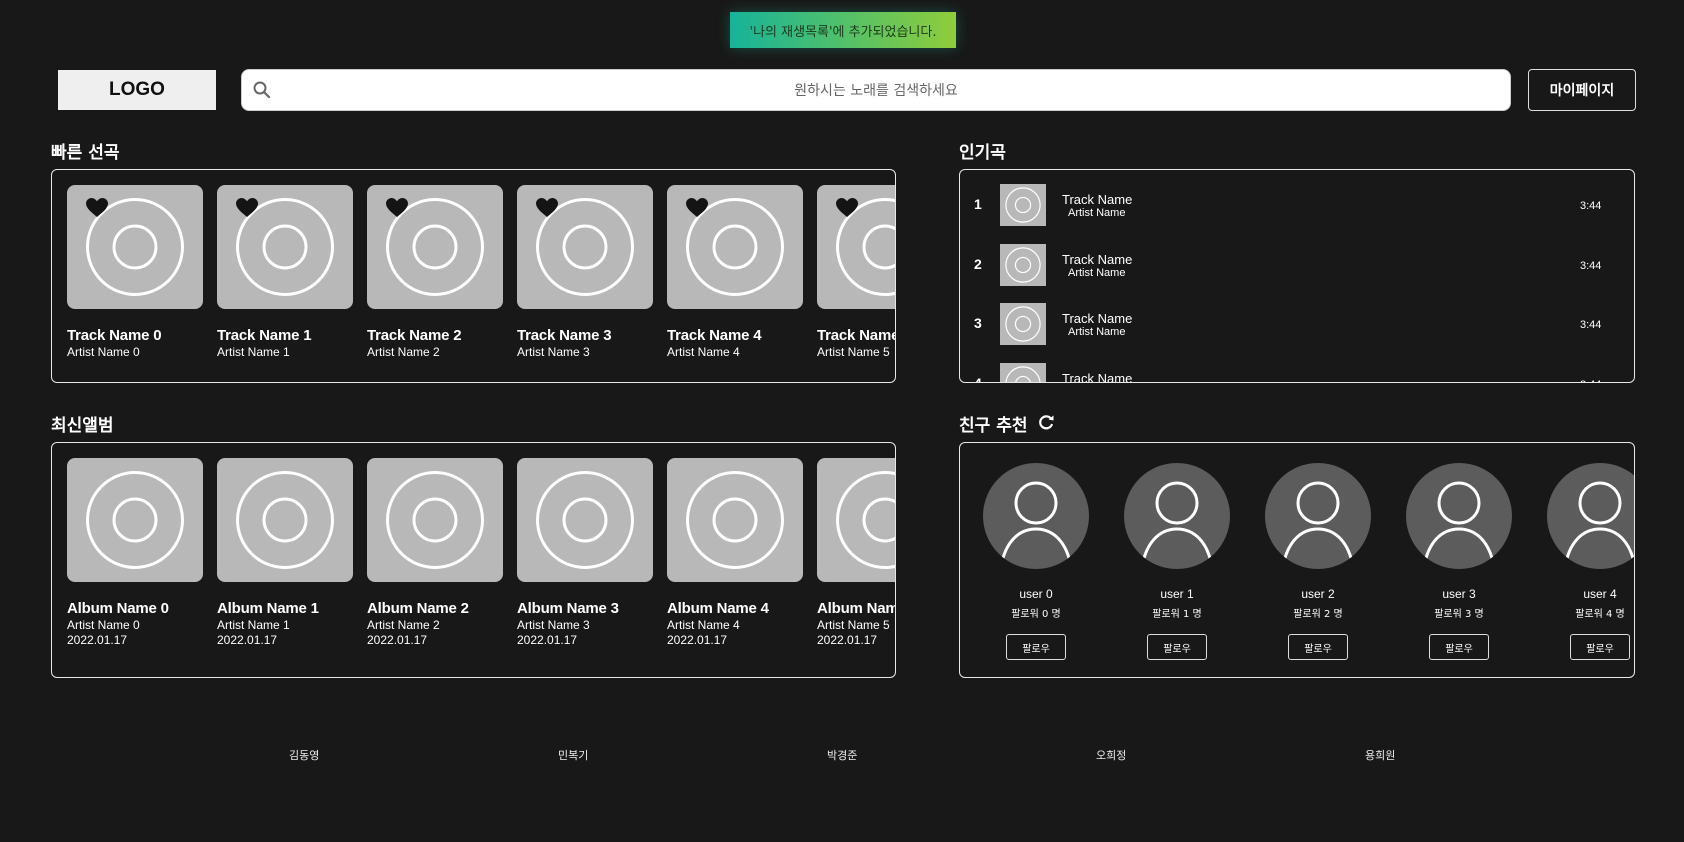  Describe the element at coordinates (1297, 366) in the screenshot. I see `popular-track-row: 4 Track Name Artist Name 3:44` at that location.